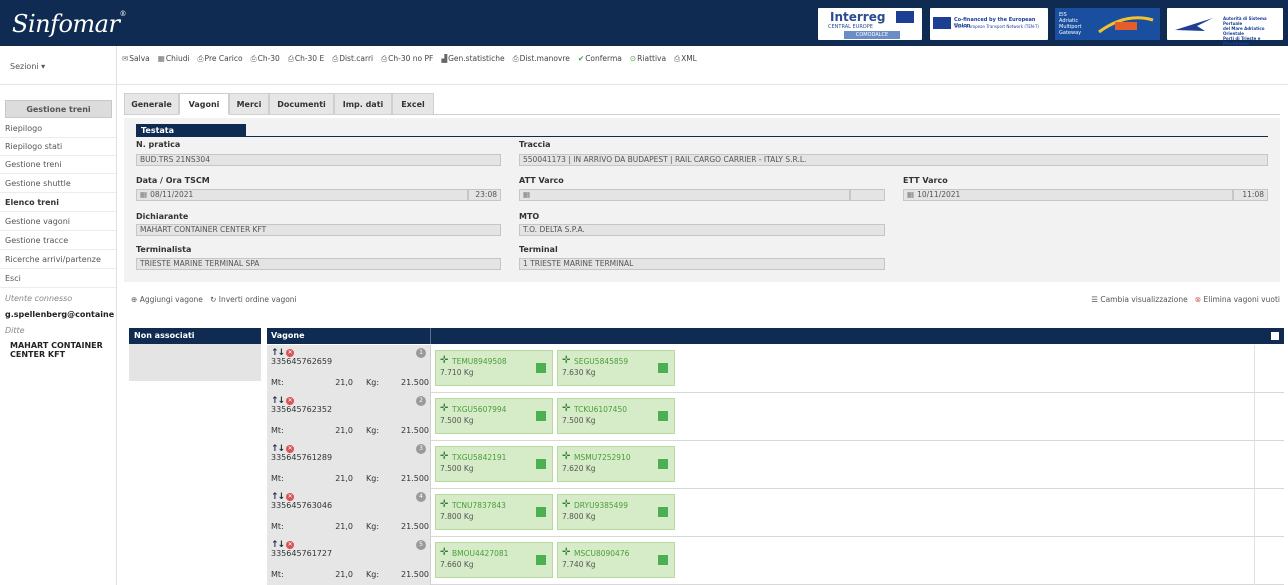 The image size is (1288, 585). Describe the element at coordinates (69, 24) in the screenshot. I see `sinfomar-logo: Sinfomar®` at that location.